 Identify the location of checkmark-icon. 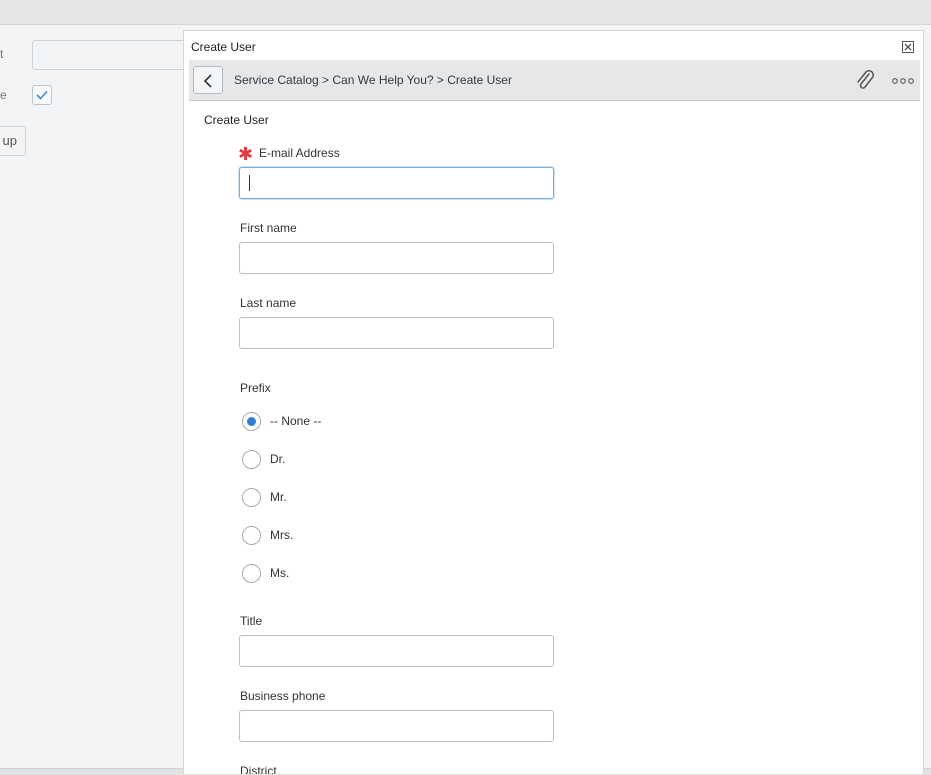
(42, 95).